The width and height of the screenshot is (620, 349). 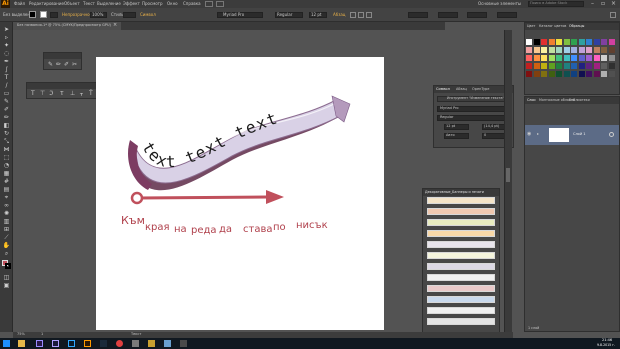 What do you see at coordinates (135, 343) in the screenshot?
I see `camera-icon` at bounding box center [135, 343].